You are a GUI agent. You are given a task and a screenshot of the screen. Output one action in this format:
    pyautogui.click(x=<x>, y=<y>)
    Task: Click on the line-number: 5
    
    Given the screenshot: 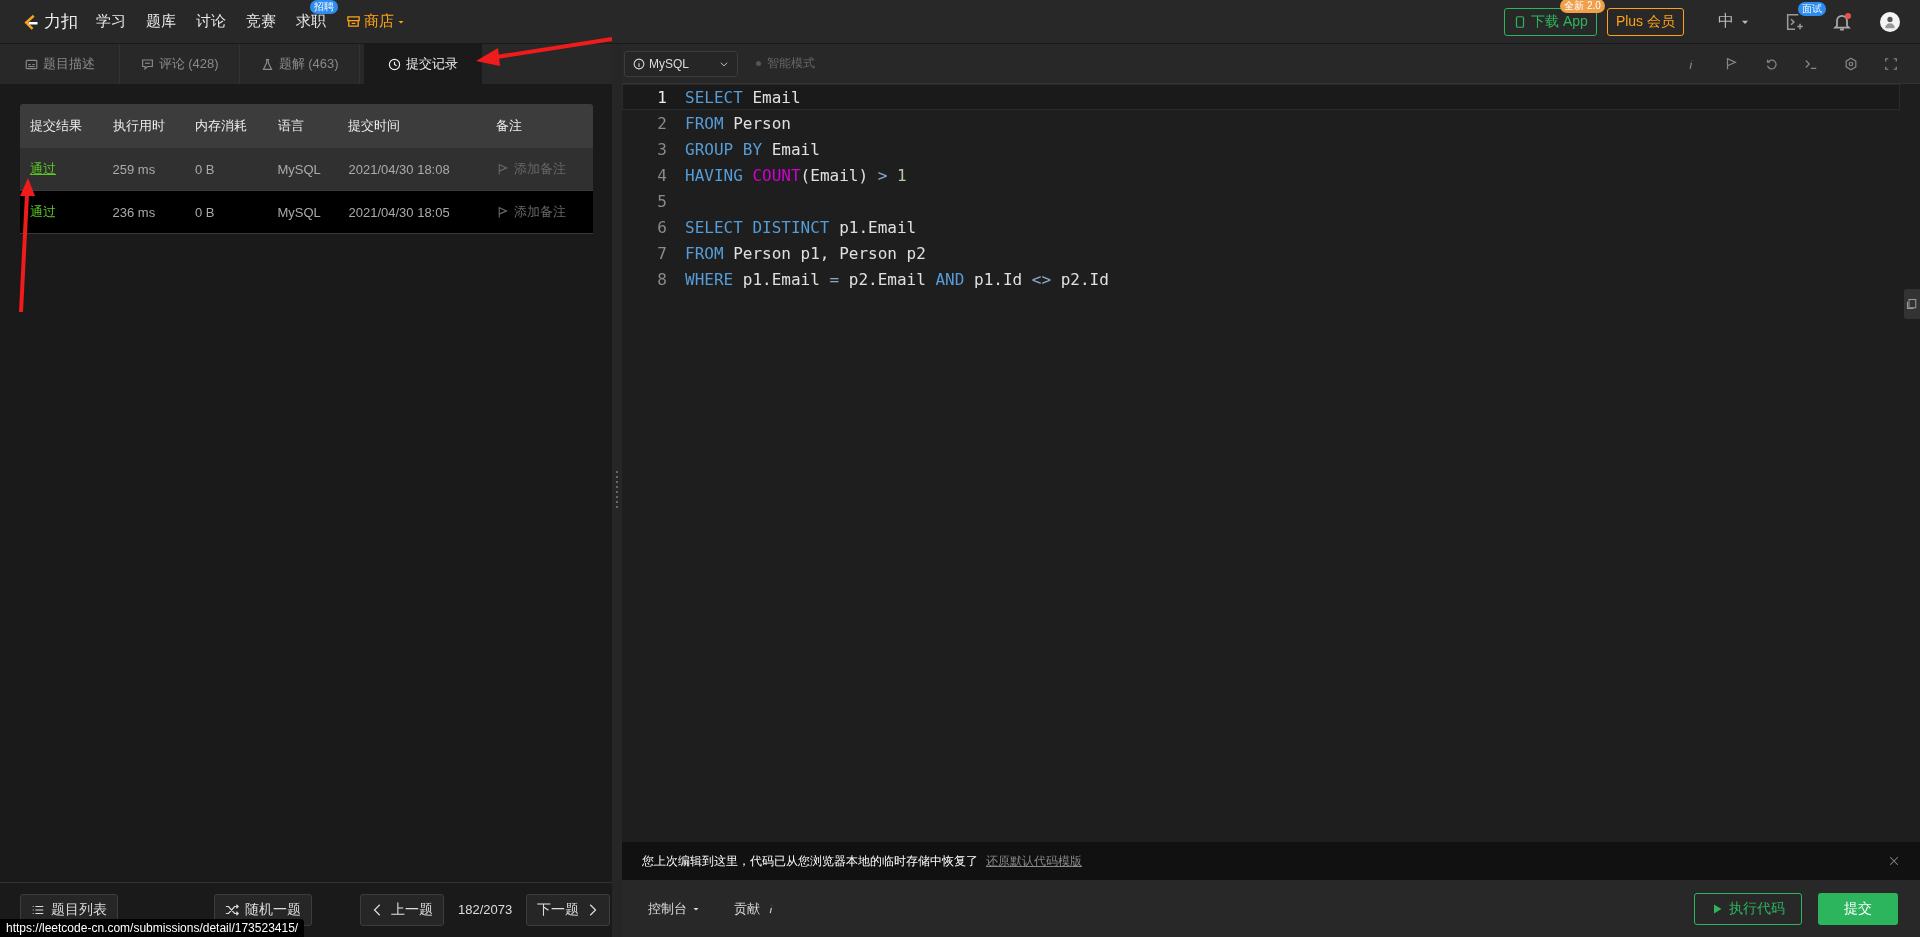 What is the action you would take?
    pyautogui.click(x=662, y=201)
    